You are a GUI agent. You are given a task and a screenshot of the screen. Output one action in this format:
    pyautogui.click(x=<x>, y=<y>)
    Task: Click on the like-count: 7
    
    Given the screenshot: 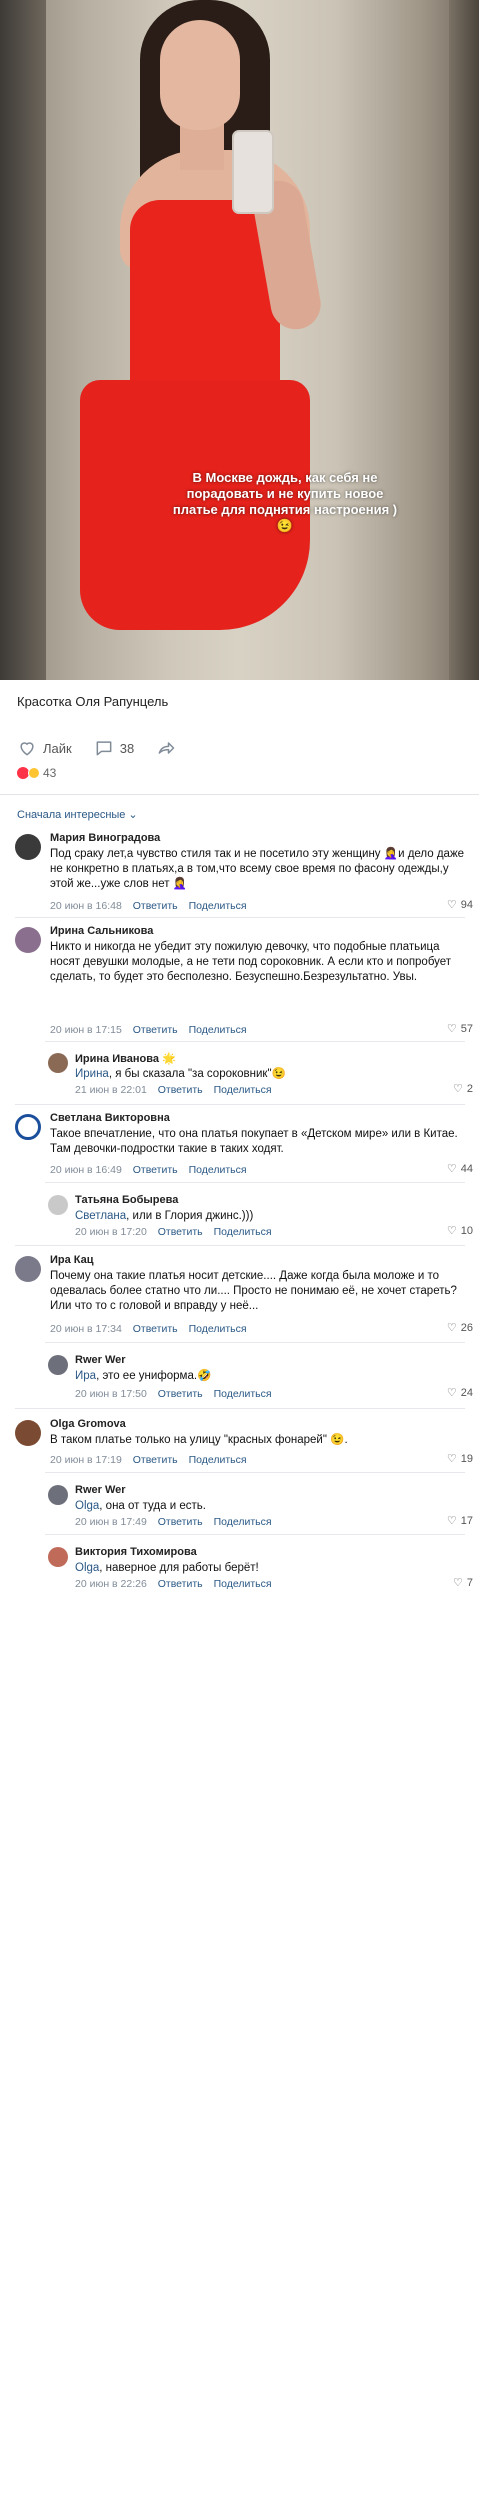 What is the action you would take?
    pyautogui.click(x=469, y=1582)
    